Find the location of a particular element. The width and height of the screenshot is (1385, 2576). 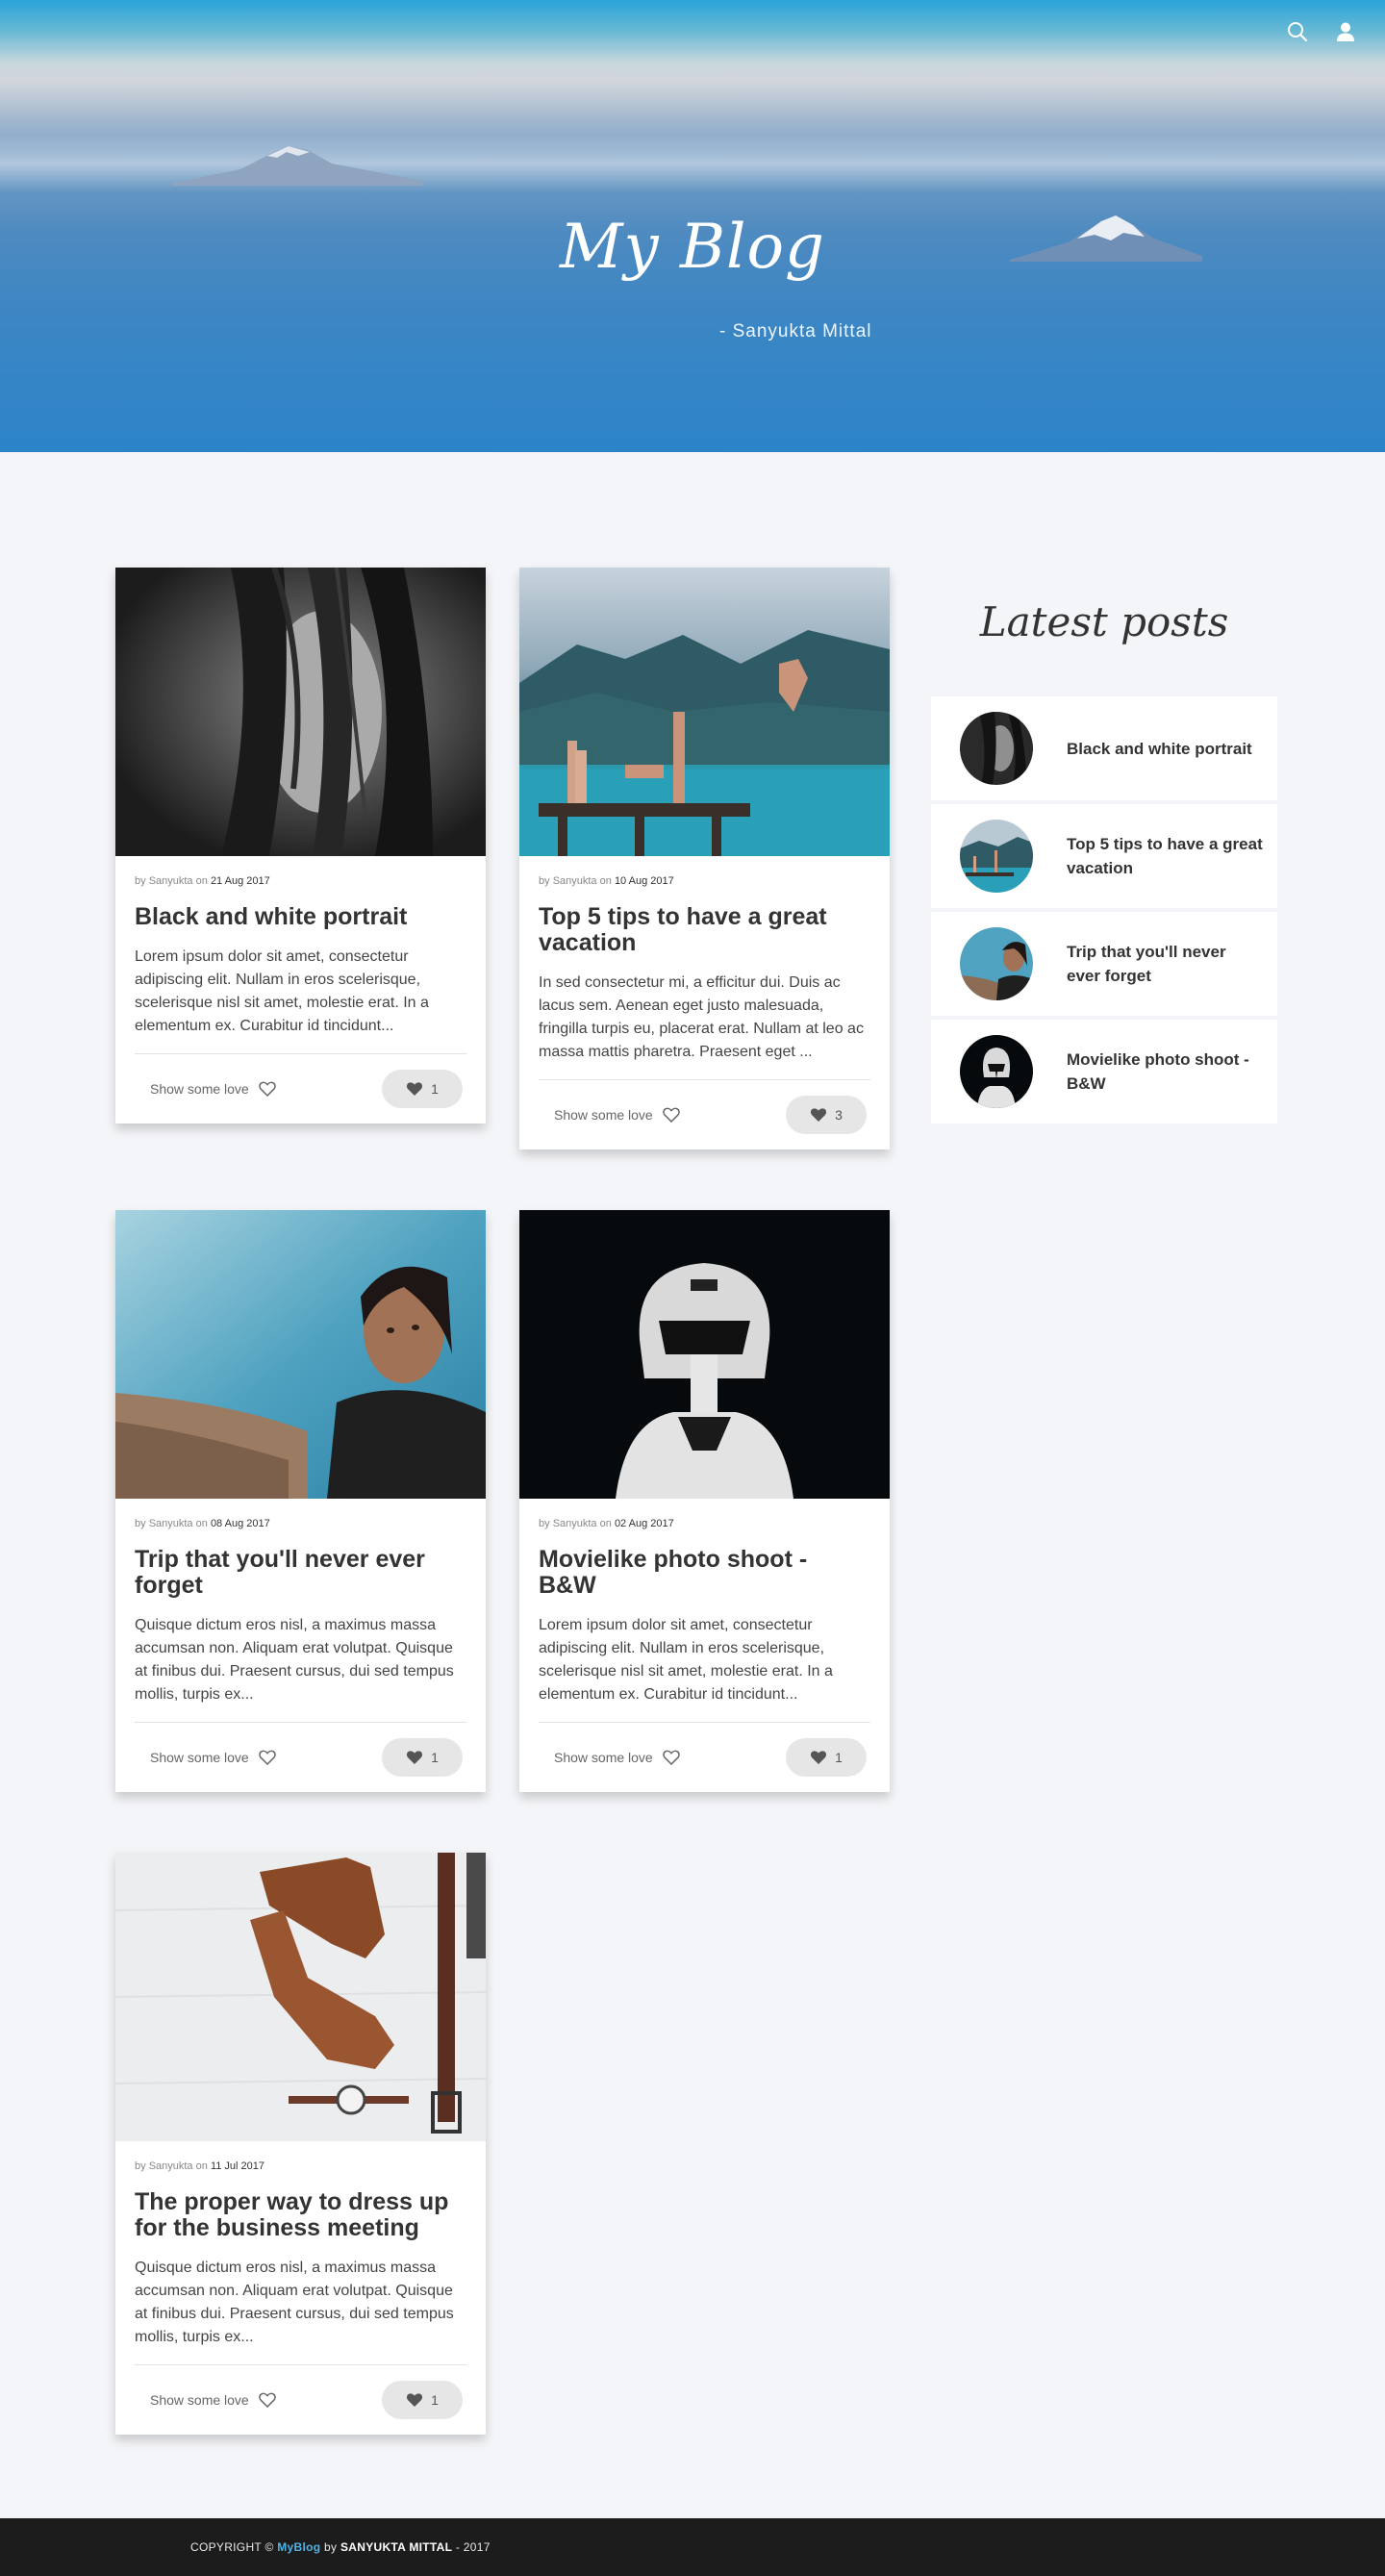

post-date: 21 Aug 2017 is located at coordinates (240, 881).